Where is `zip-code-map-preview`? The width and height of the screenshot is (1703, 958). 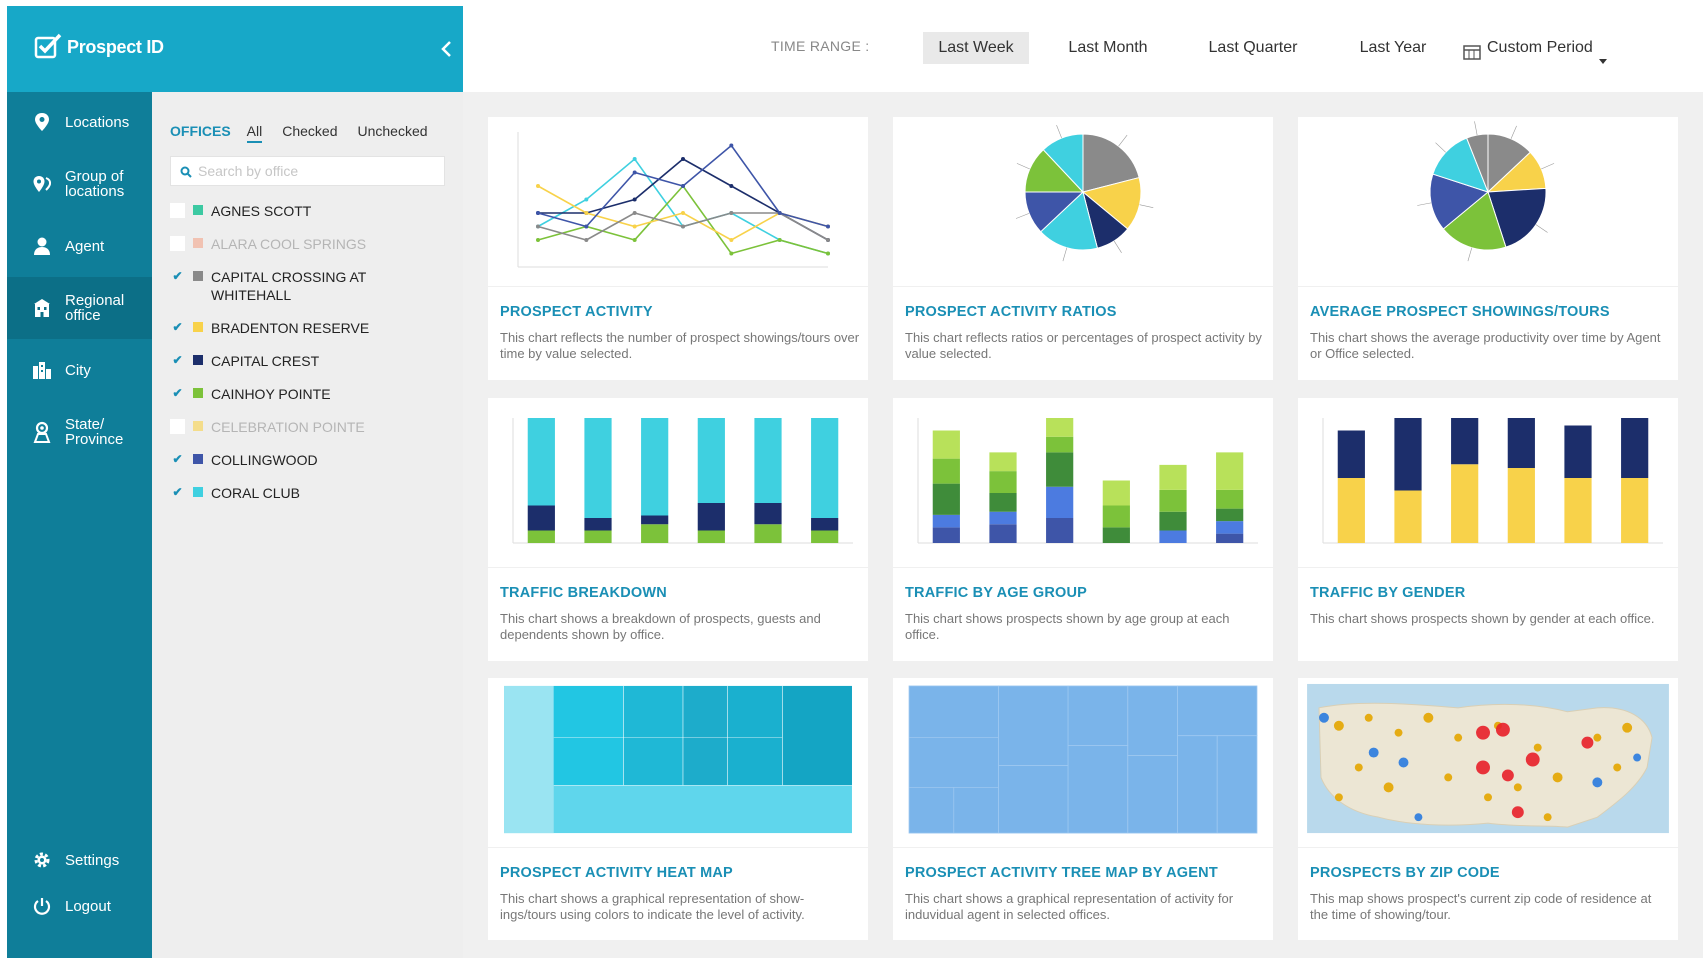
zip-code-map-preview is located at coordinates (1488, 765).